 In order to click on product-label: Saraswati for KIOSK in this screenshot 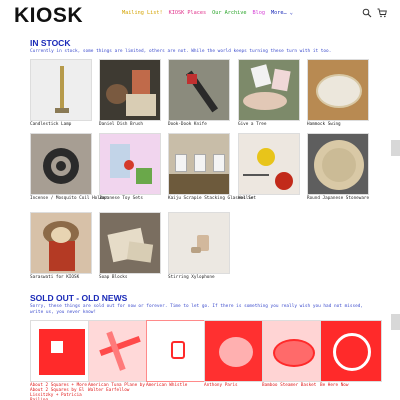, I will do `click(61, 277)`.